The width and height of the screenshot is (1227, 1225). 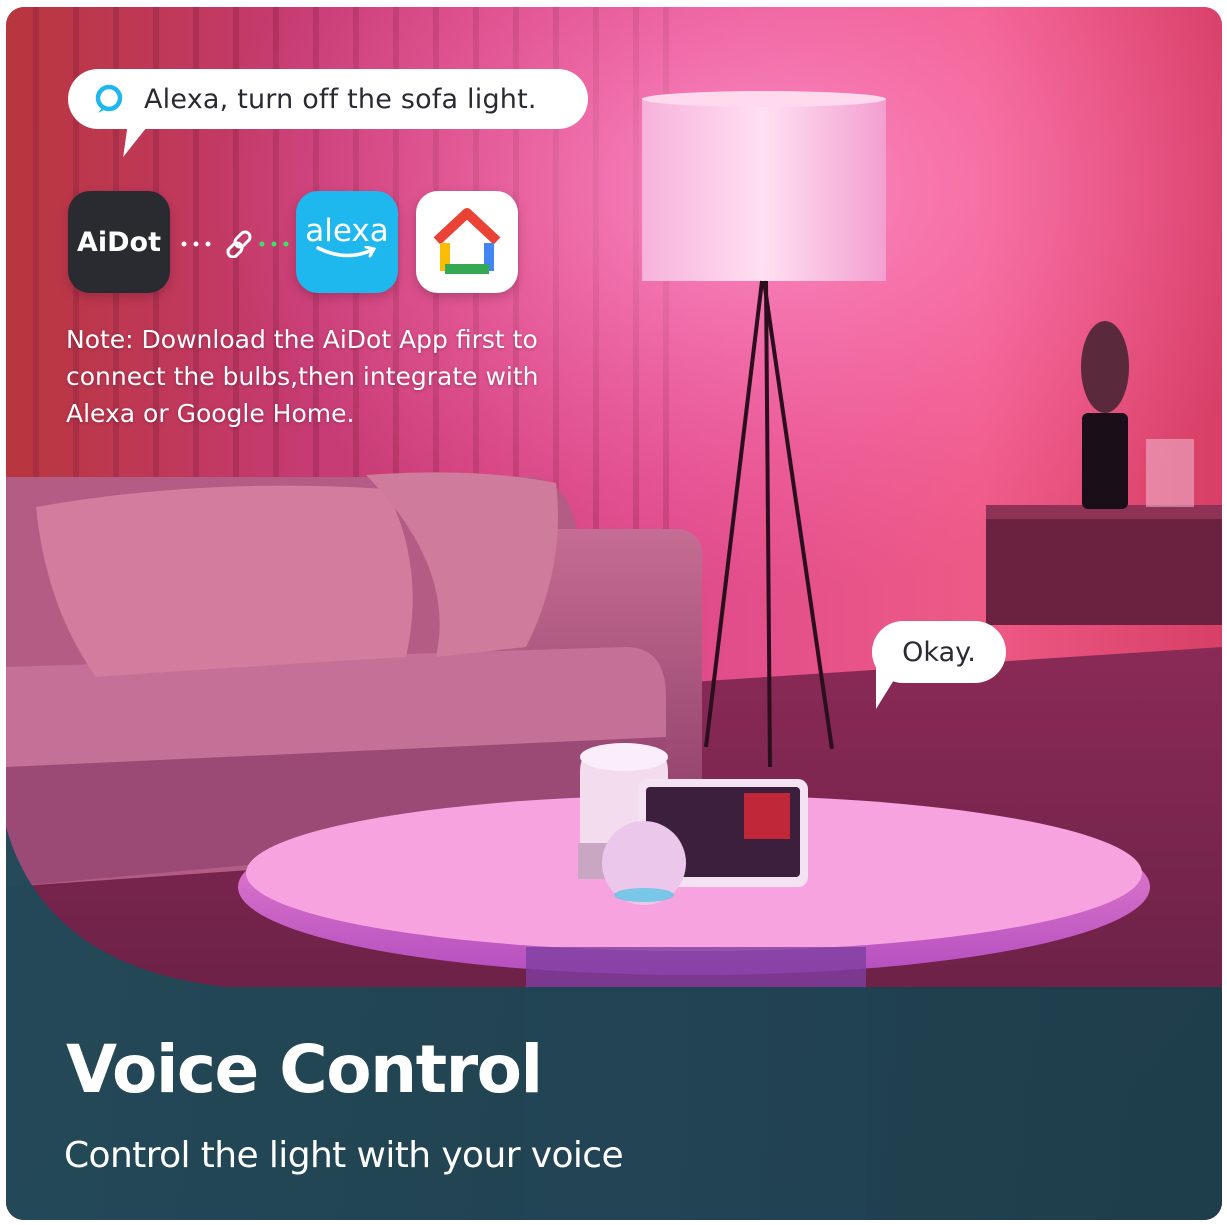 What do you see at coordinates (239, 244) in the screenshot?
I see `link-icon` at bounding box center [239, 244].